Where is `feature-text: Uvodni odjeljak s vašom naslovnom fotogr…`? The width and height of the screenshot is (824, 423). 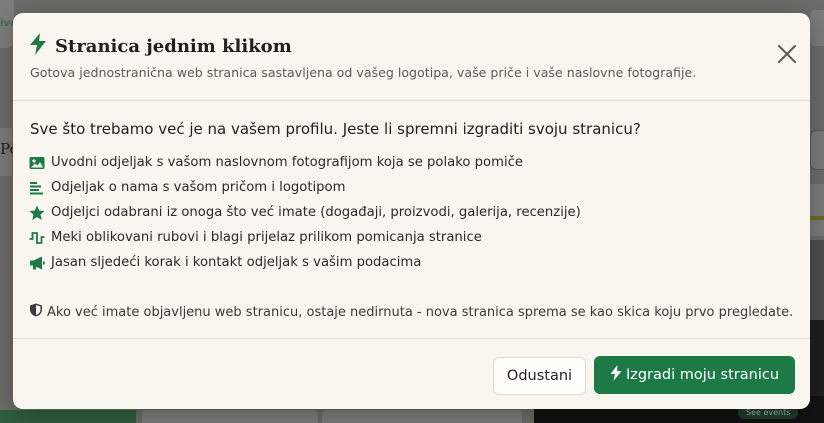
feature-text: Uvodni odjeljak s vašom naslovnom fotogr… is located at coordinates (287, 162).